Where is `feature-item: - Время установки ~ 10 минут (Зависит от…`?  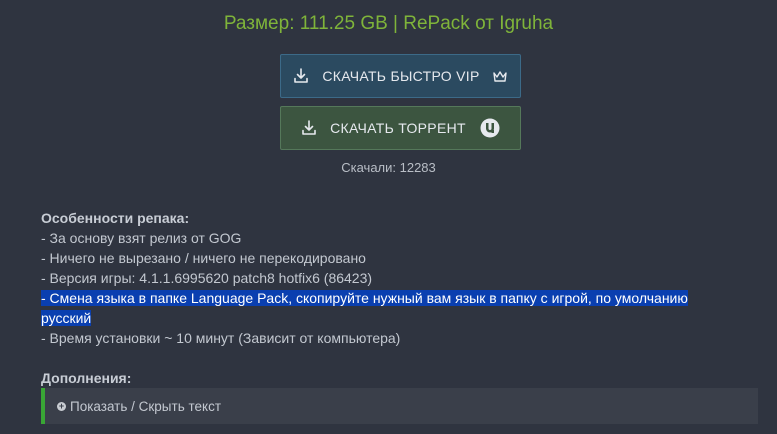 feature-item: - Время установки ~ 10 минут (Зависит от… is located at coordinates (221, 338).